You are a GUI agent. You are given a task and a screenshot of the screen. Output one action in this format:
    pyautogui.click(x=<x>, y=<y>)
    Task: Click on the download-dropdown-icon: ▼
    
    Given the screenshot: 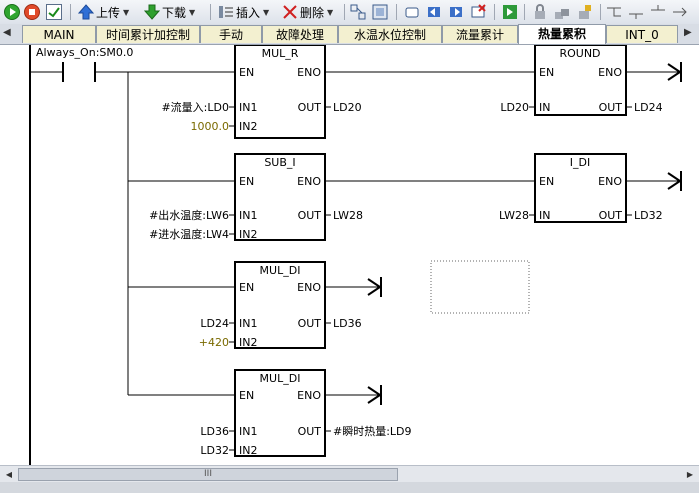 What is the action you would take?
    pyautogui.click(x=192, y=12)
    